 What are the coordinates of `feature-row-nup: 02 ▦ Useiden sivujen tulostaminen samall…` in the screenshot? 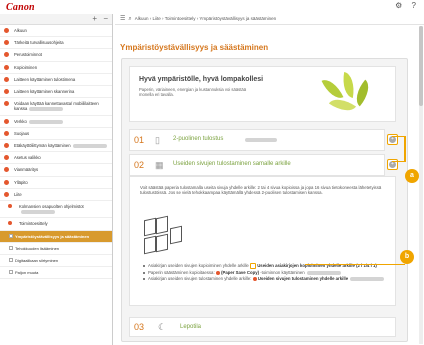 It's located at (257, 165).